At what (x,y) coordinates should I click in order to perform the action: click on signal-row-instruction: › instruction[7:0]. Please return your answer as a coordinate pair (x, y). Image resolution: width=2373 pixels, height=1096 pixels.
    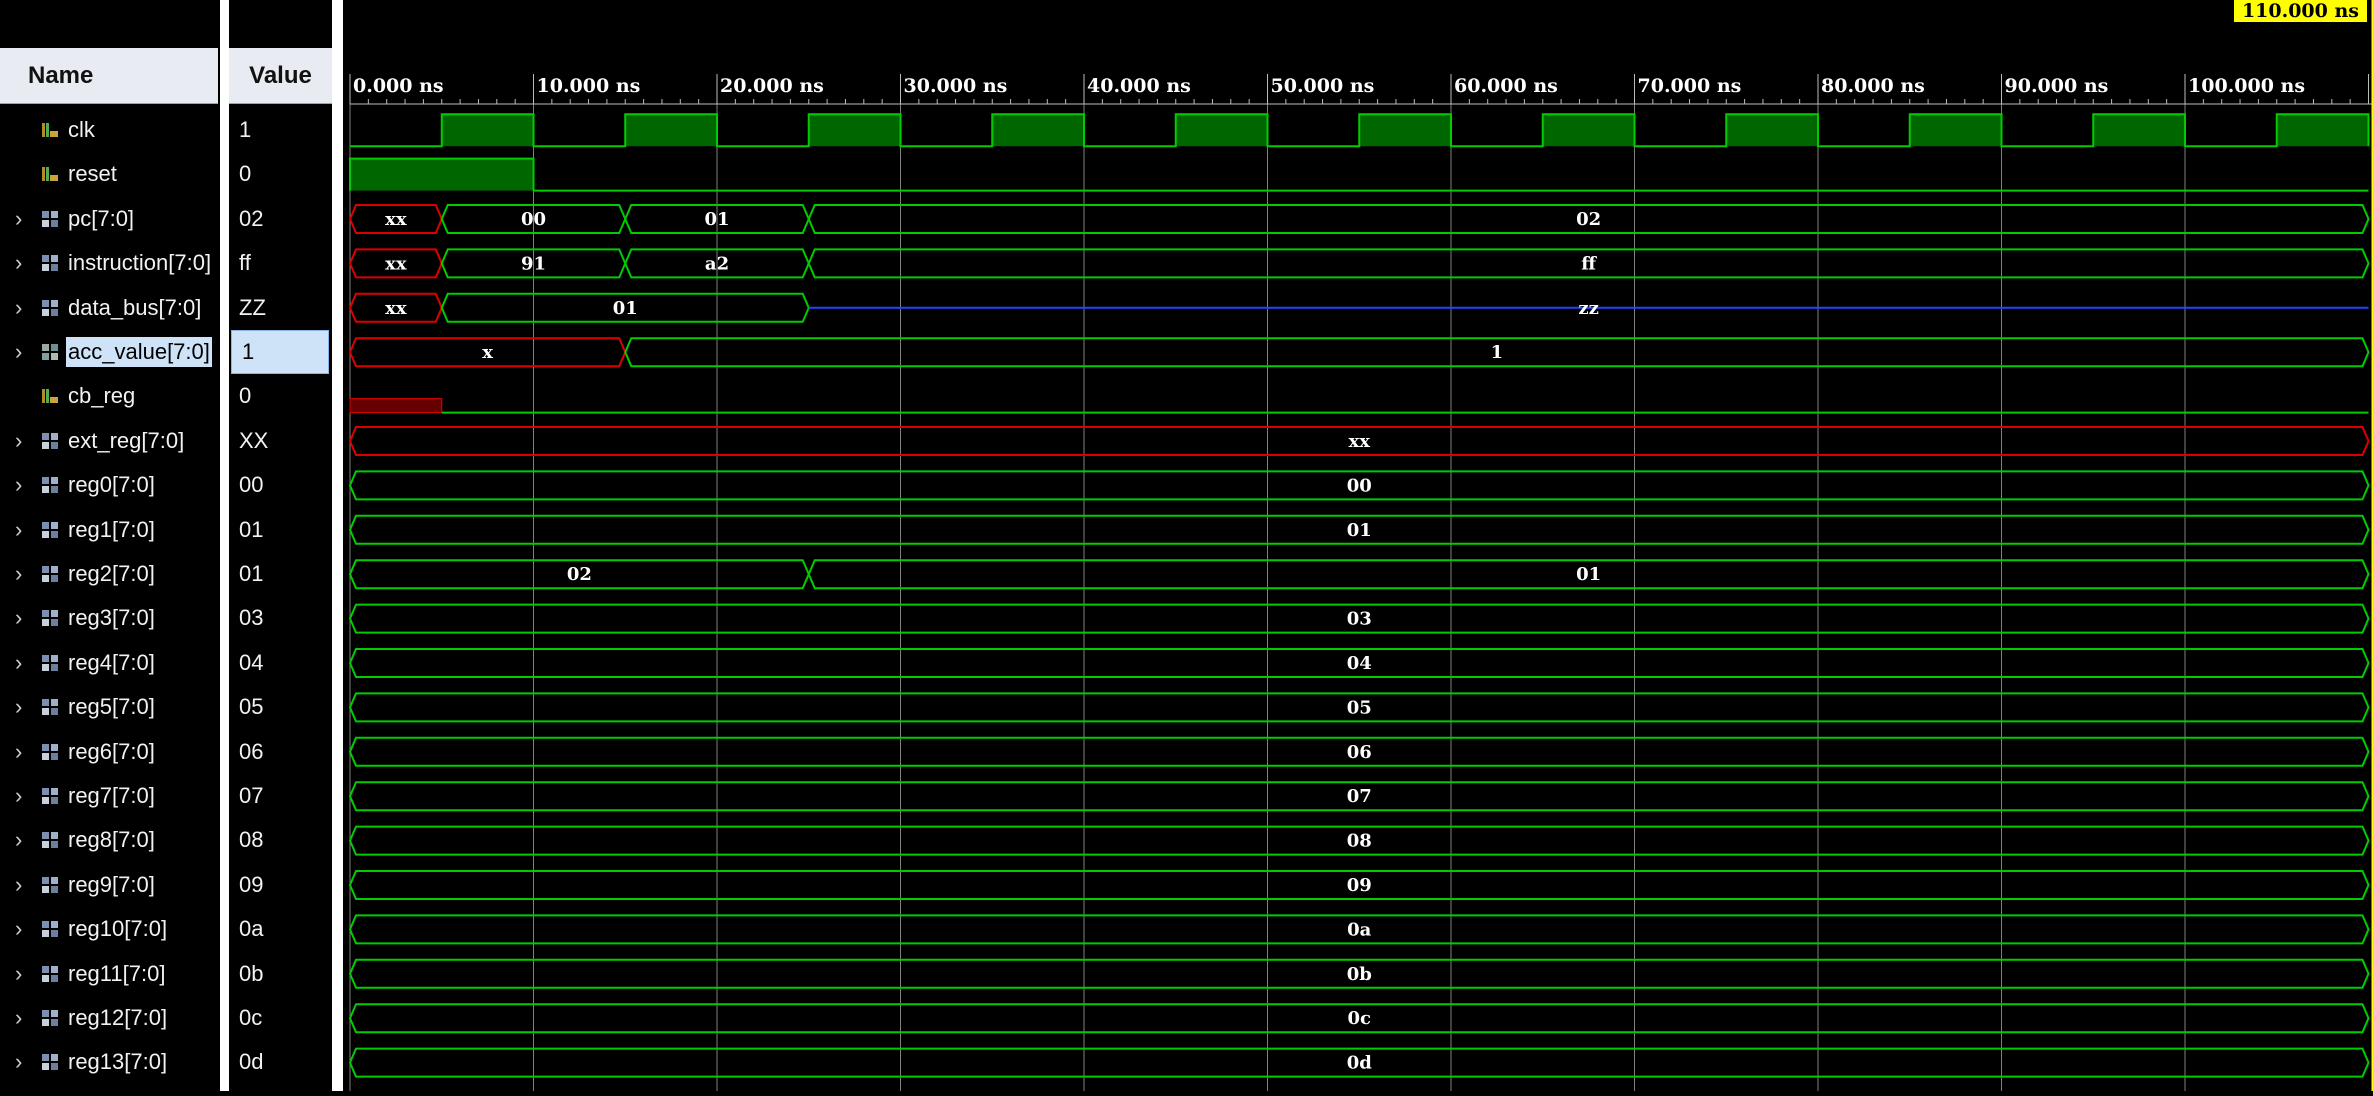
    Looking at the image, I should click on (110, 263).